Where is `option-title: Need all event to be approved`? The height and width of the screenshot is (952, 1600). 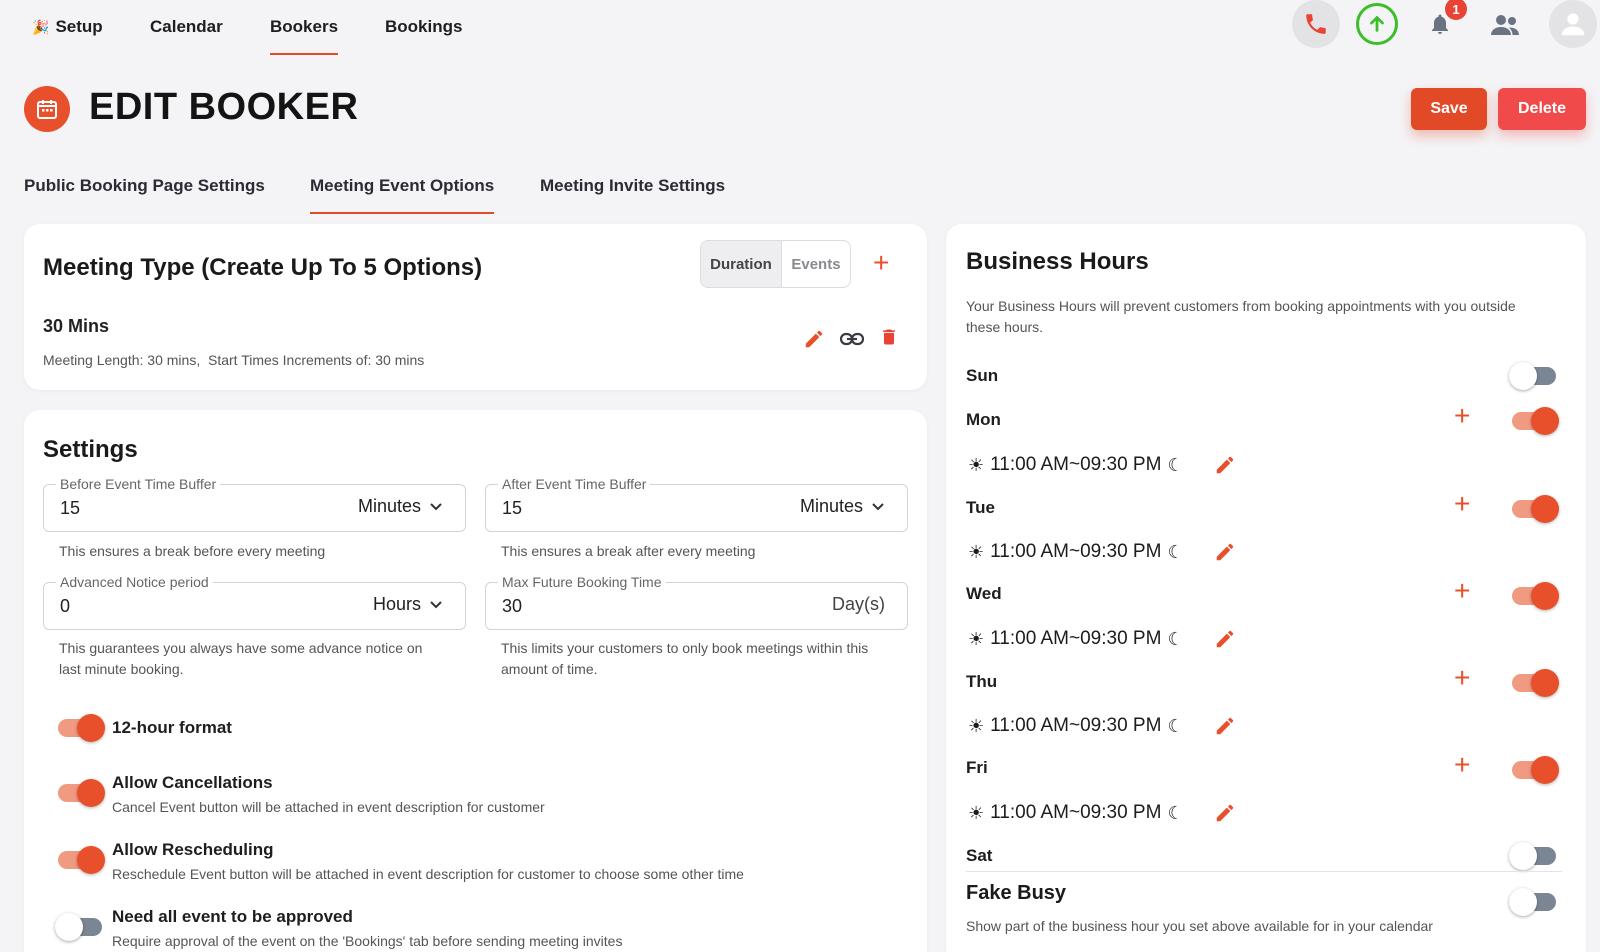
option-title: Need all event to be approved is located at coordinates (232, 916).